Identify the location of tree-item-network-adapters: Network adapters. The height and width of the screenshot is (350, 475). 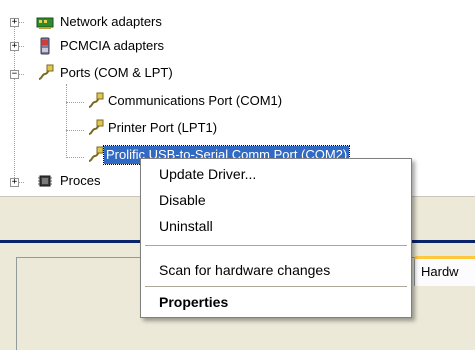
(111, 22).